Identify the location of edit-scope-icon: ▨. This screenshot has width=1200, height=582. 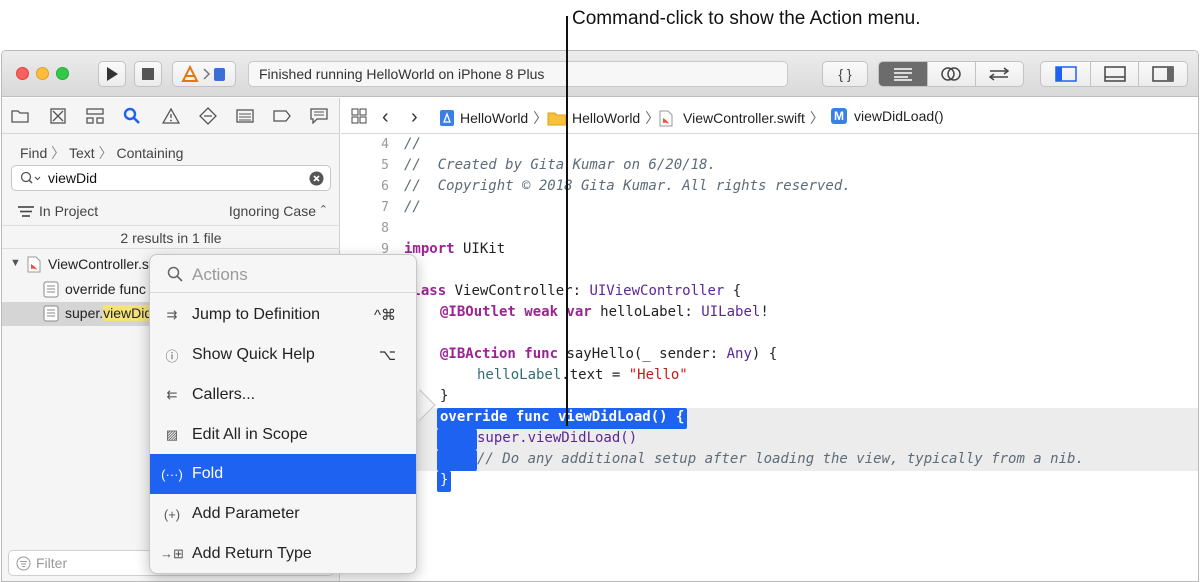
(172, 434).